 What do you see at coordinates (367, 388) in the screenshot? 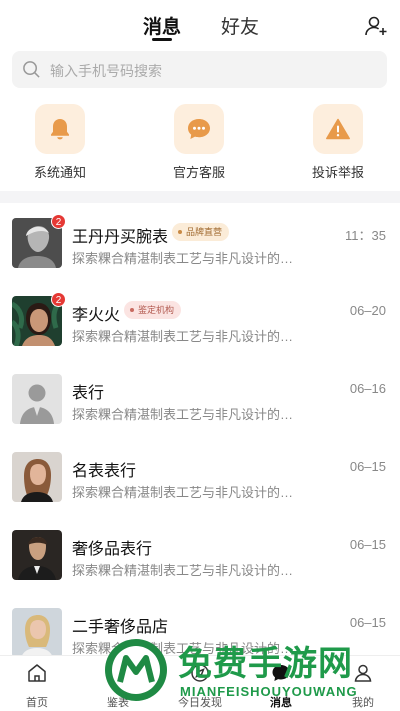
I see `conversation-time: 06–16` at bounding box center [367, 388].